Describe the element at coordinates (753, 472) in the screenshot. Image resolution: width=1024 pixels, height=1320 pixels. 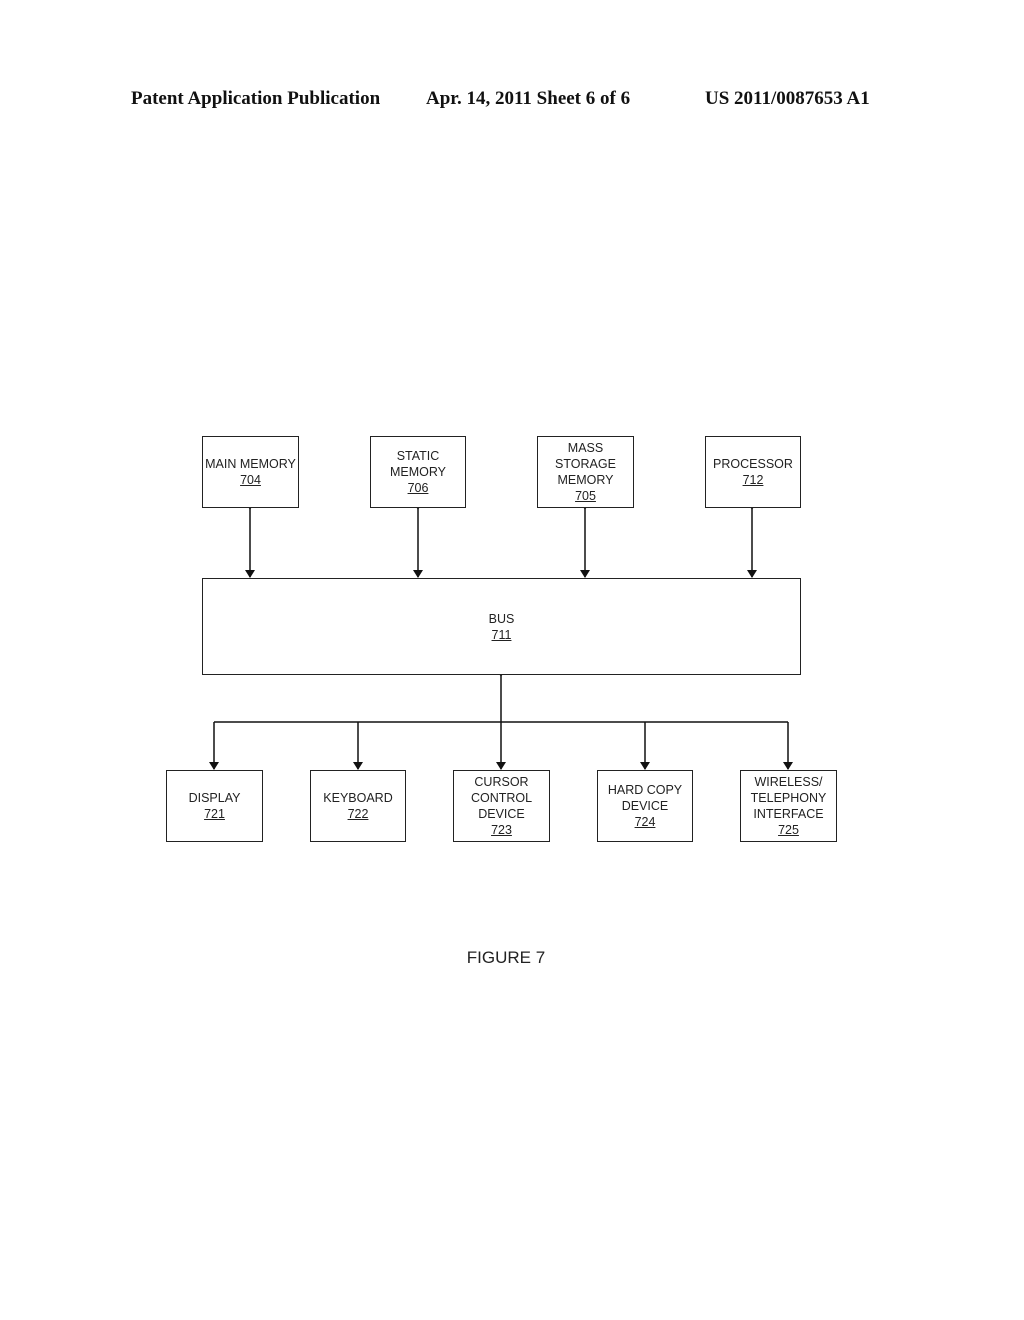
I see `box-processor: PROCESSOR 712` at that location.